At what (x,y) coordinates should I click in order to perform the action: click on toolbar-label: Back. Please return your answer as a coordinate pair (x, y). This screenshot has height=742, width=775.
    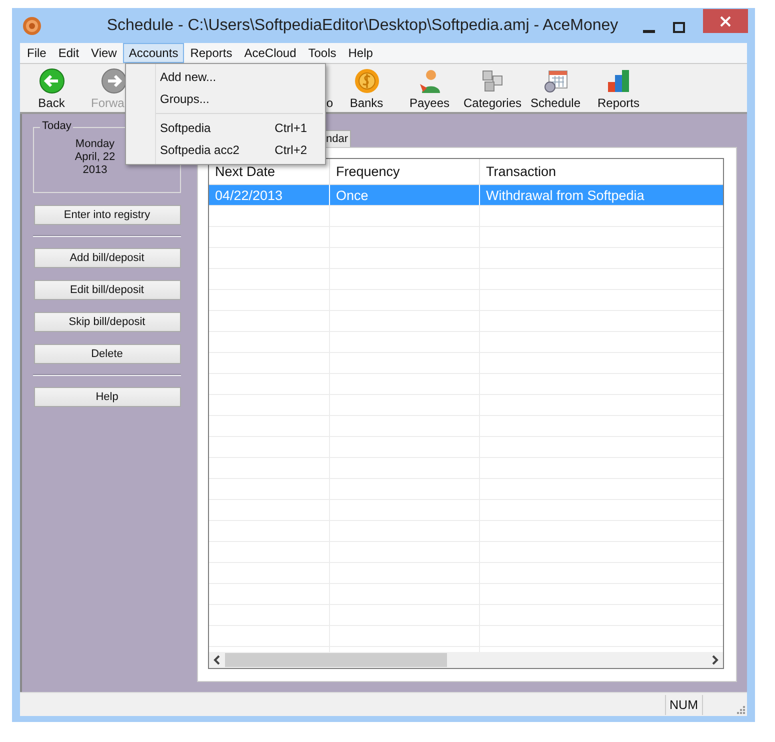
    Looking at the image, I should click on (51, 103).